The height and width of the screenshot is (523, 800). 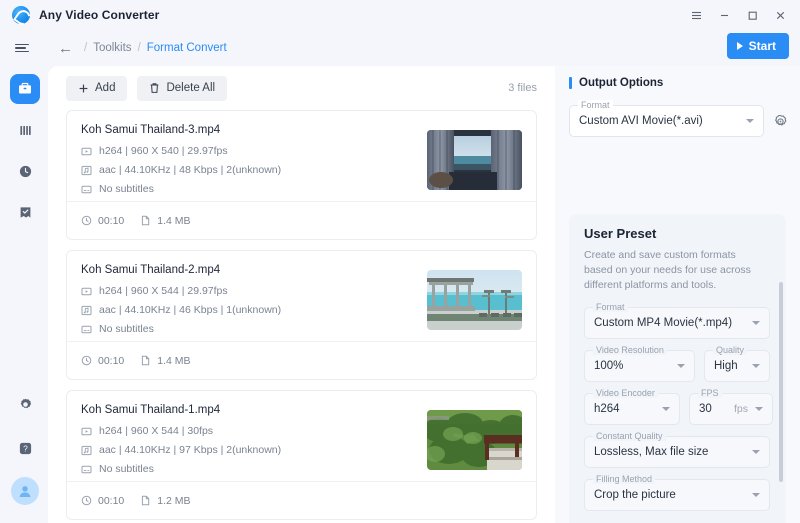 I want to click on title-bar: Any Video Converter, so click(x=400, y=15).